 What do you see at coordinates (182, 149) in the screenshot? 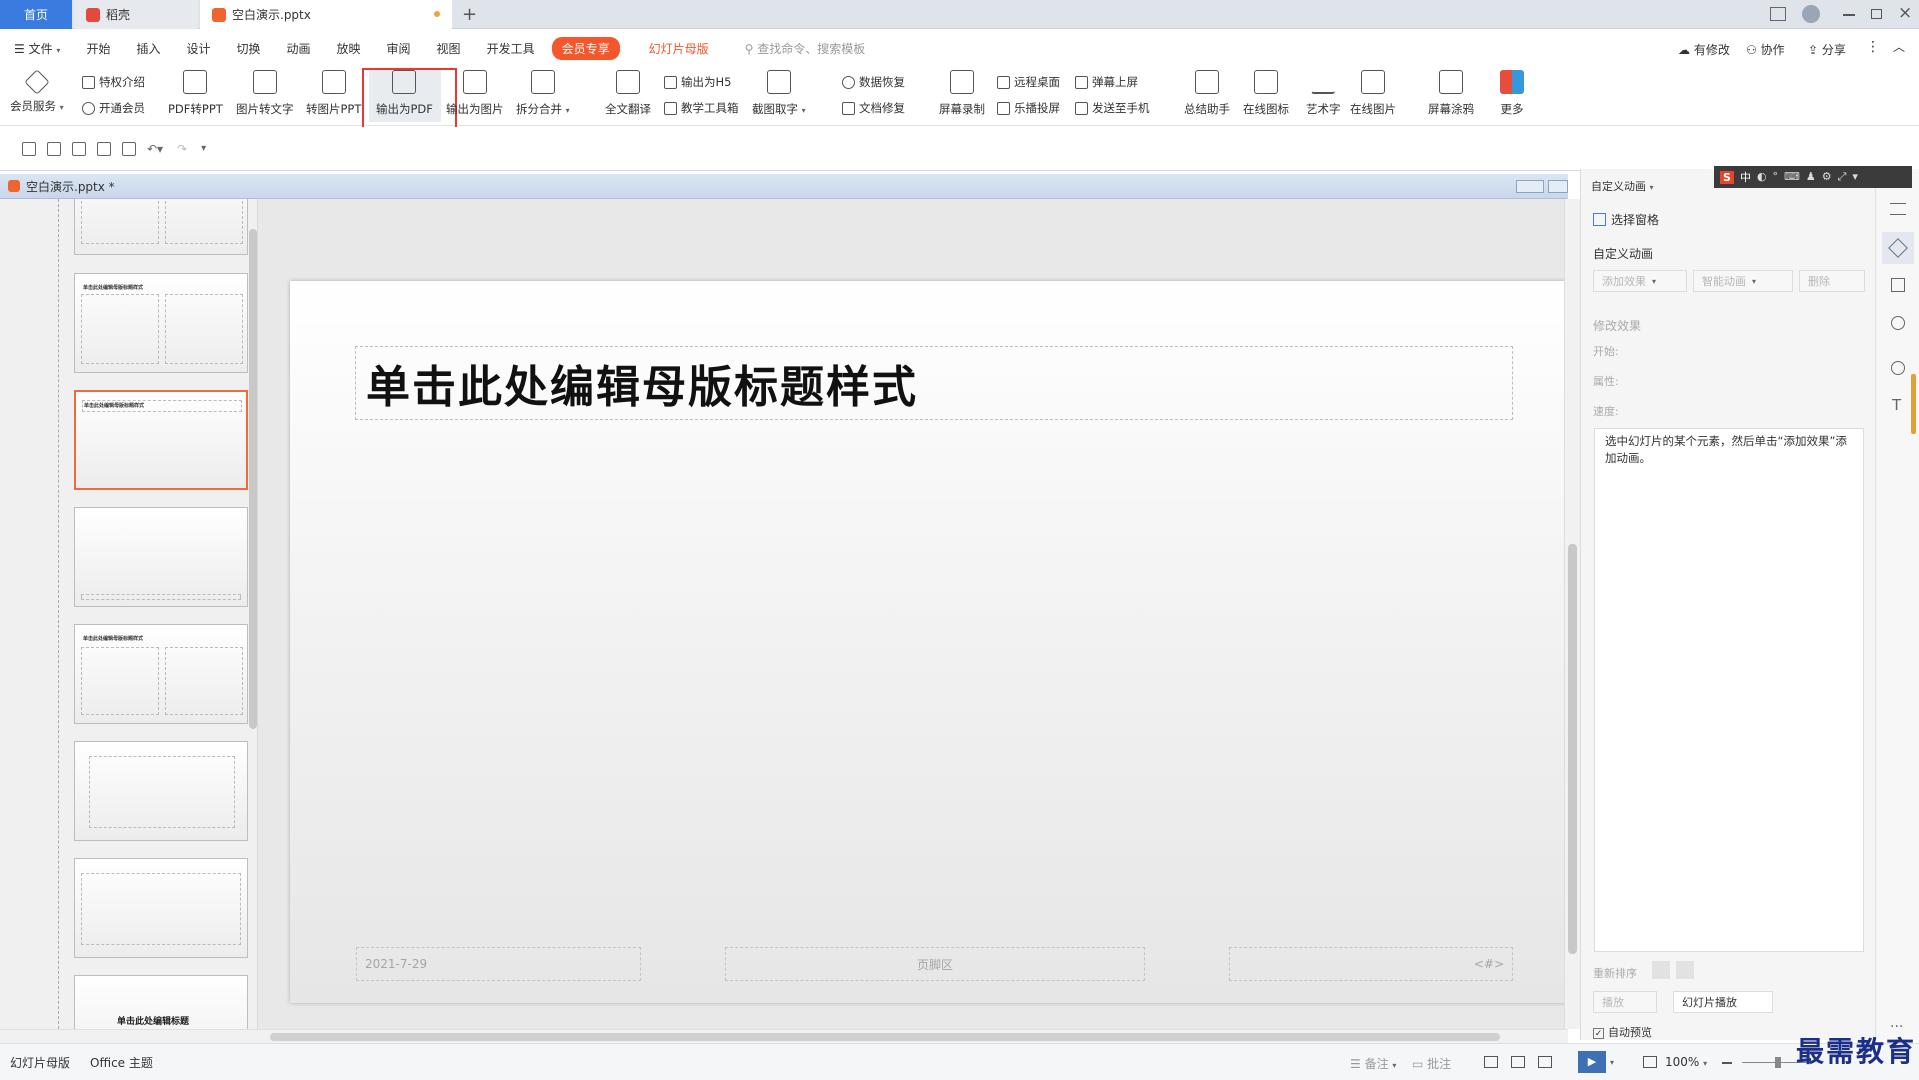
I see `redo-icon: ↷` at bounding box center [182, 149].